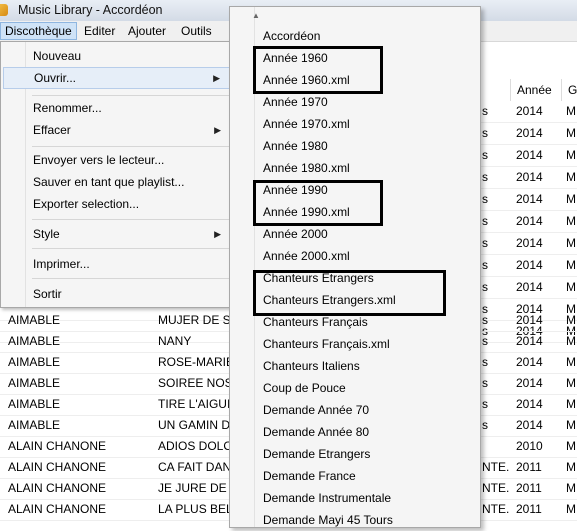 The image size is (577, 531). What do you see at coordinates (295, 234) in the screenshot?
I see `submenu-item: Année 2000` at bounding box center [295, 234].